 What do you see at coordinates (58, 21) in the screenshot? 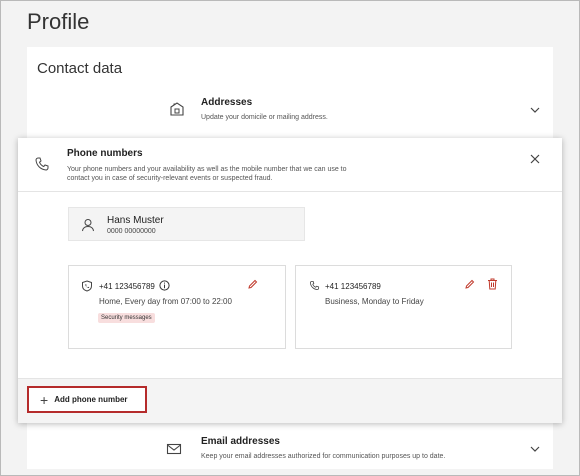
I see `page-title: Profile` at bounding box center [58, 21].